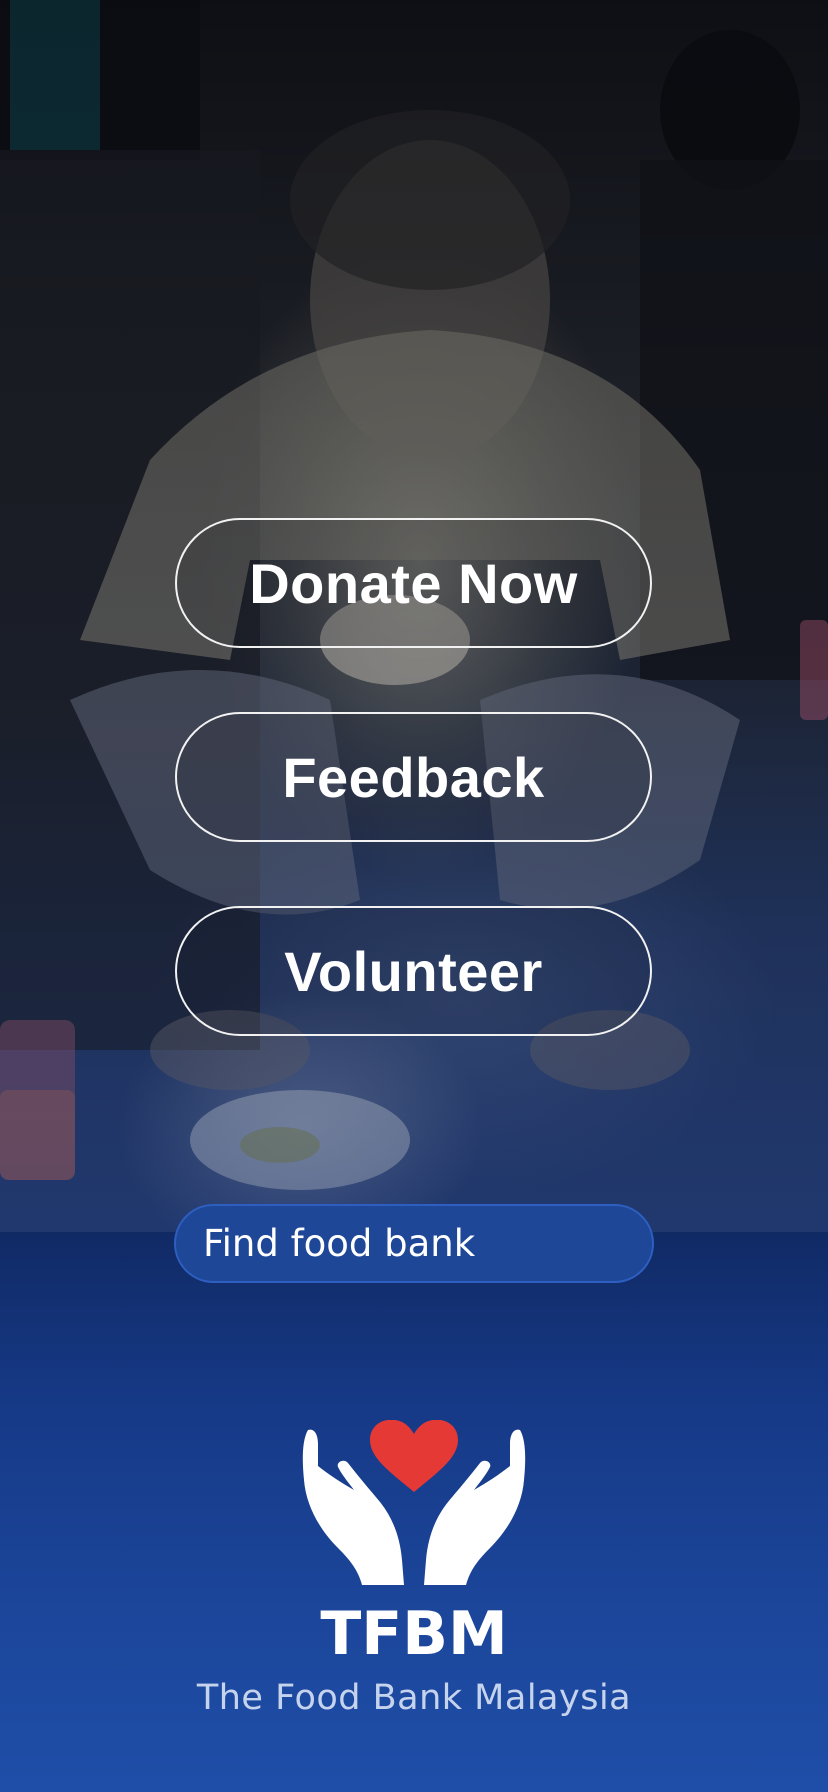 This screenshot has width=828, height=1792. I want to click on heart-in-hands-icon, so click(414, 1502).